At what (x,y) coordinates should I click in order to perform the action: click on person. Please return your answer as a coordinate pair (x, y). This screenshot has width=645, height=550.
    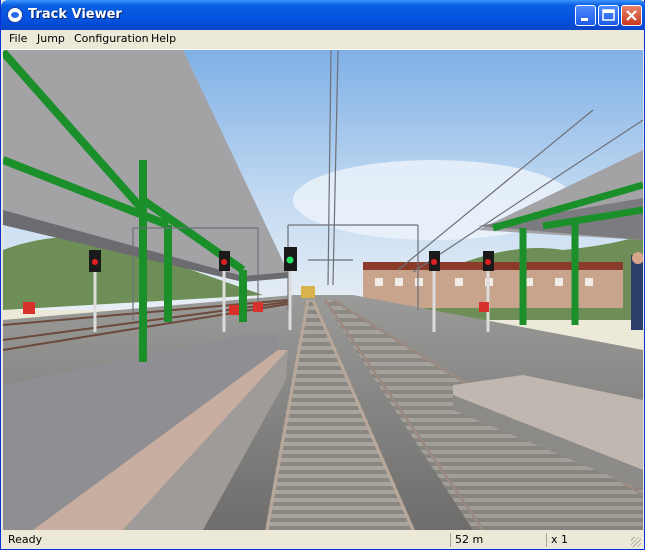
    Looking at the image, I should click on (637, 292).